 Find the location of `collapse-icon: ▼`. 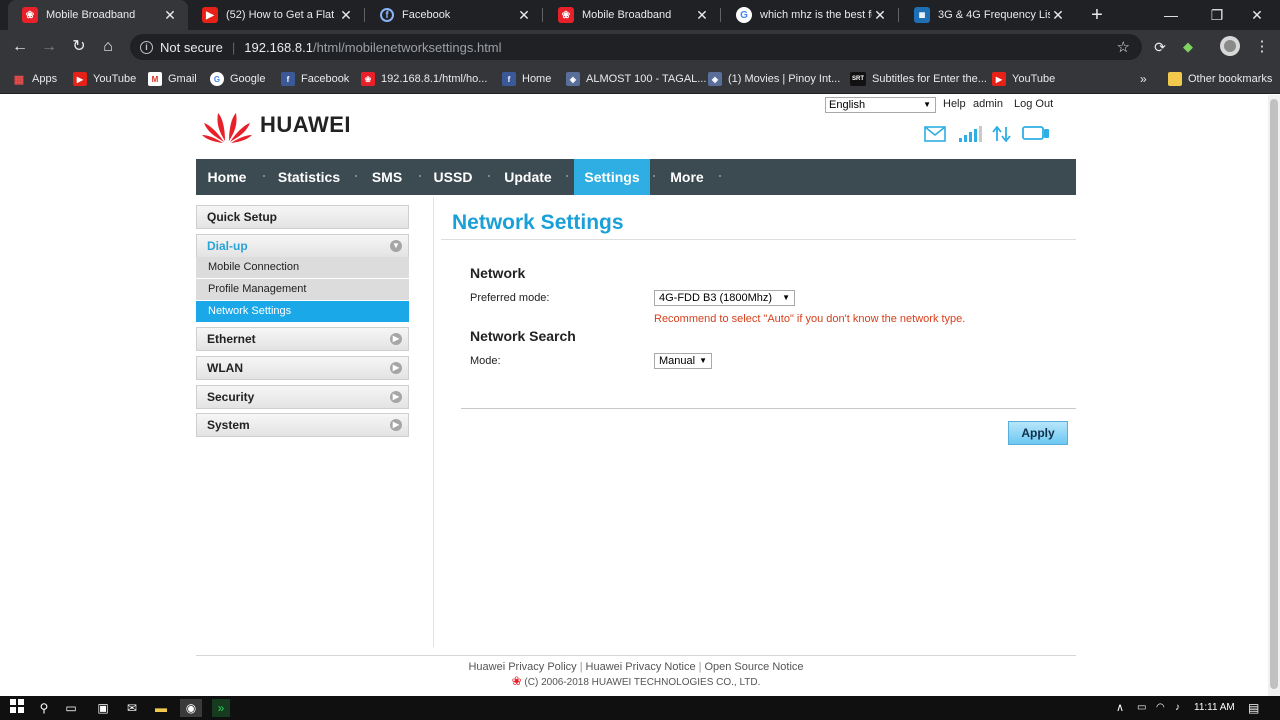

collapse-icon: ▼ is located at coordinates (396, 246).